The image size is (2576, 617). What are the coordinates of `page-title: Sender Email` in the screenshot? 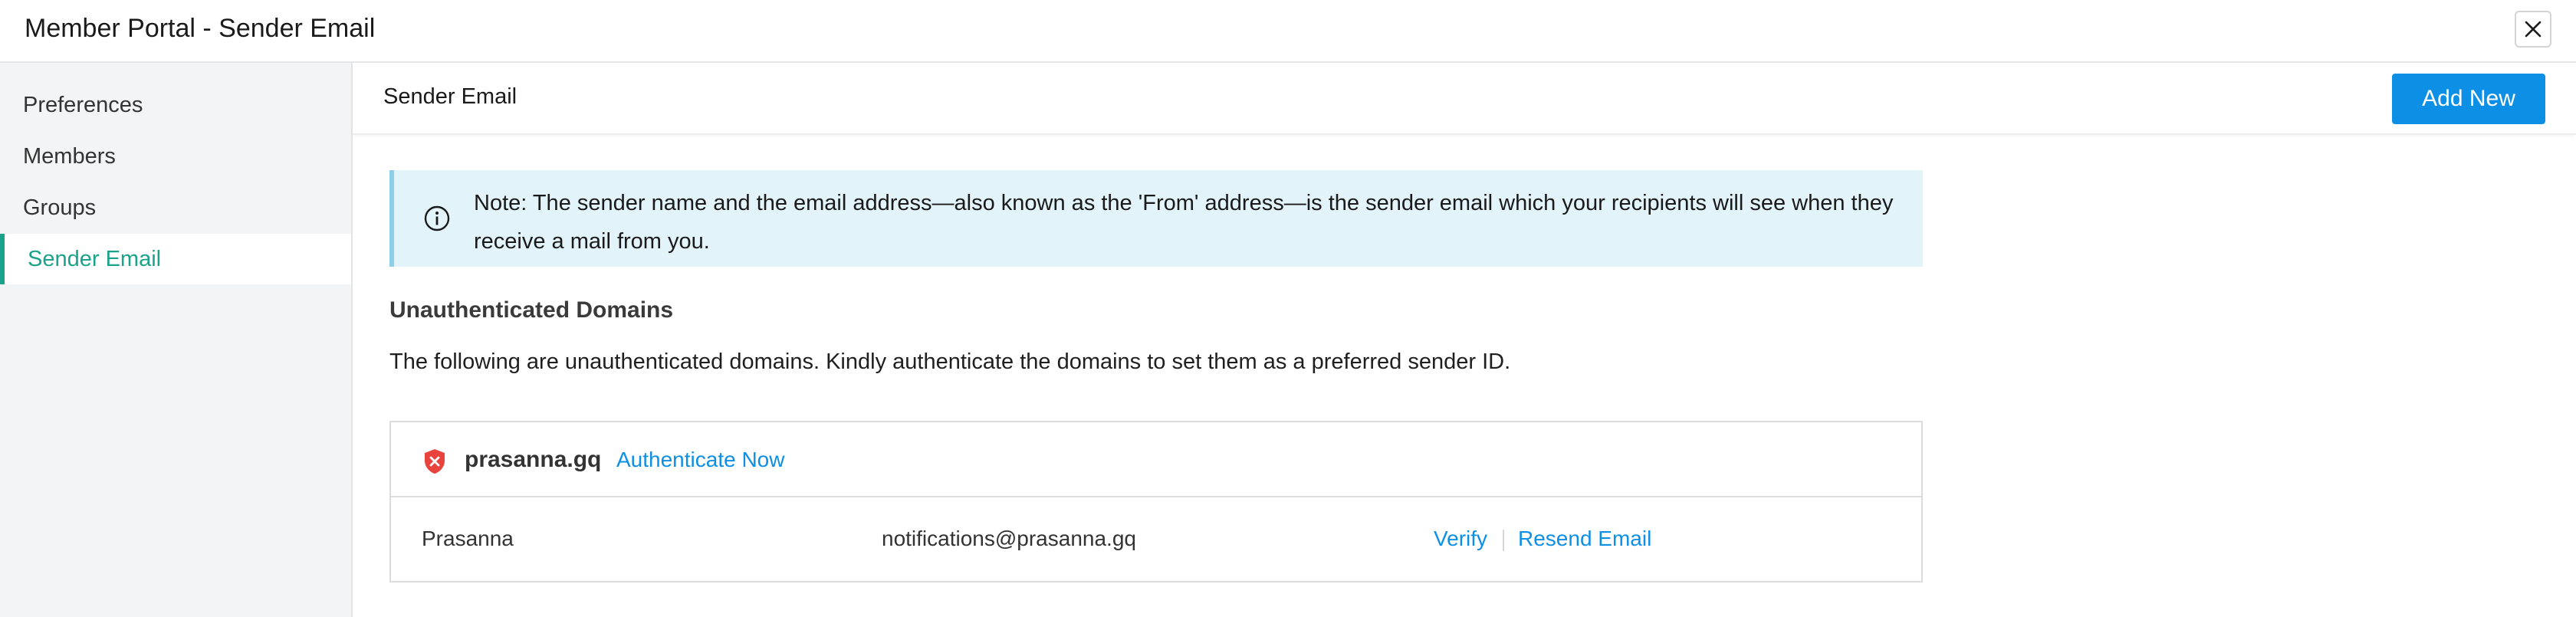 It's located at (450, 96).